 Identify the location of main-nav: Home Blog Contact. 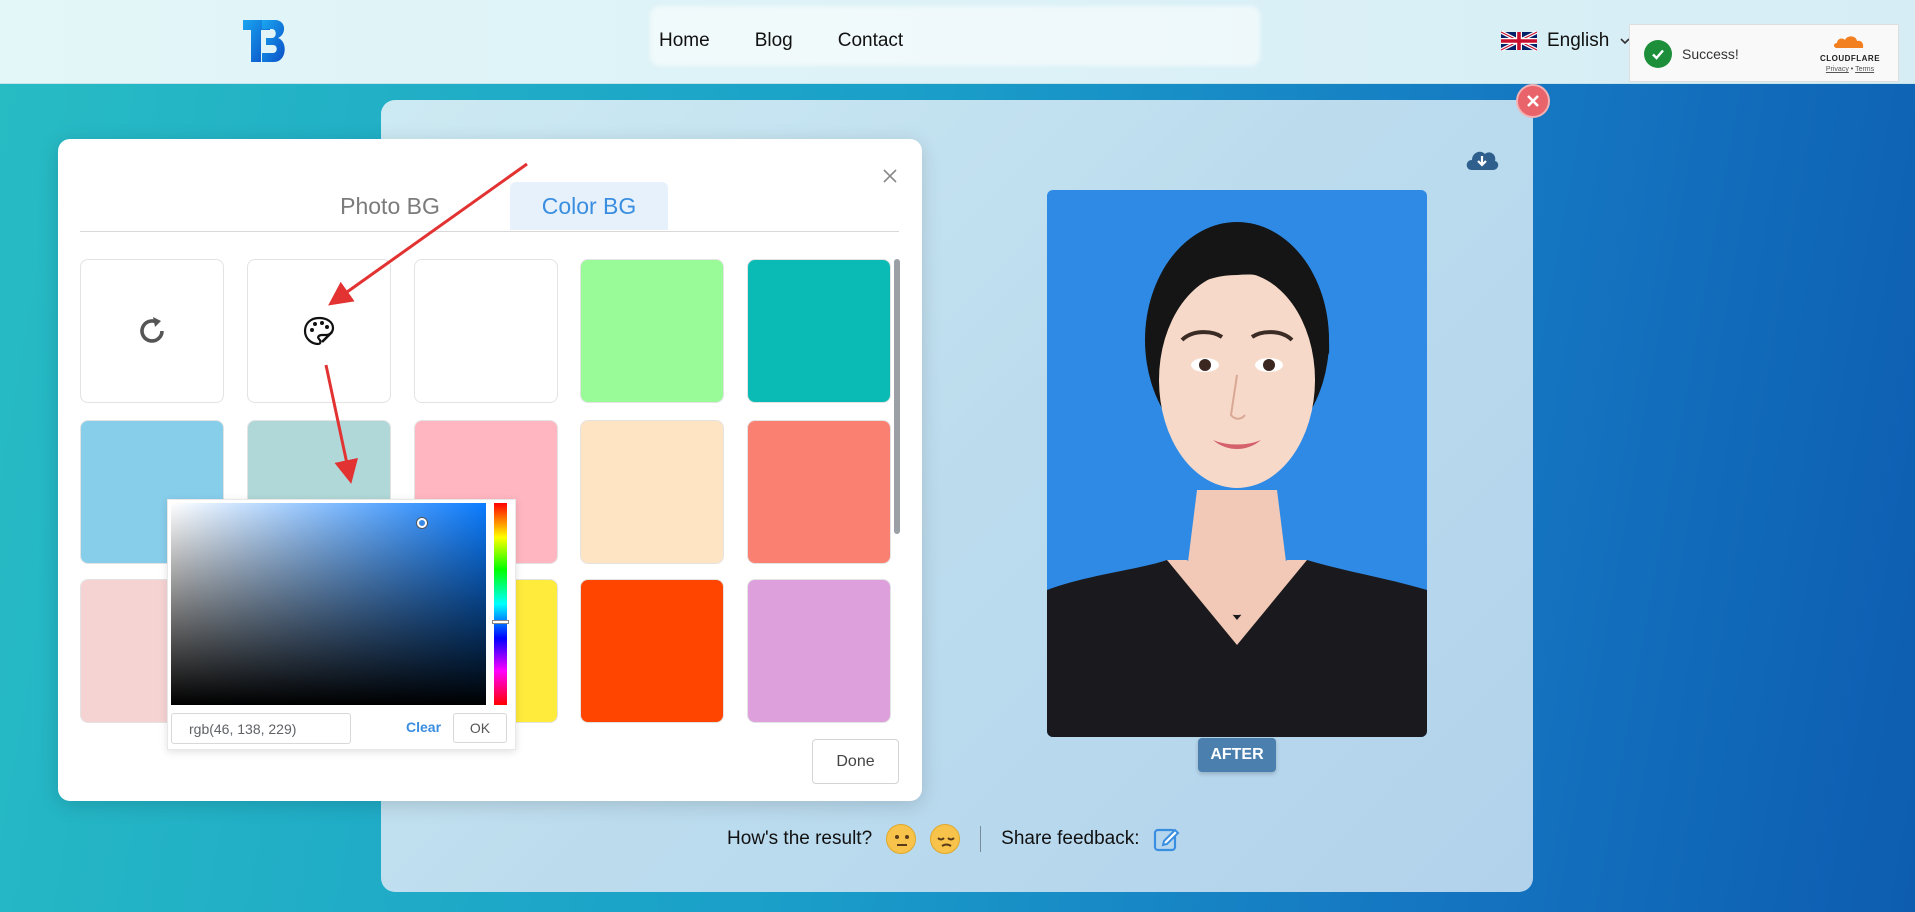
(781, 41).